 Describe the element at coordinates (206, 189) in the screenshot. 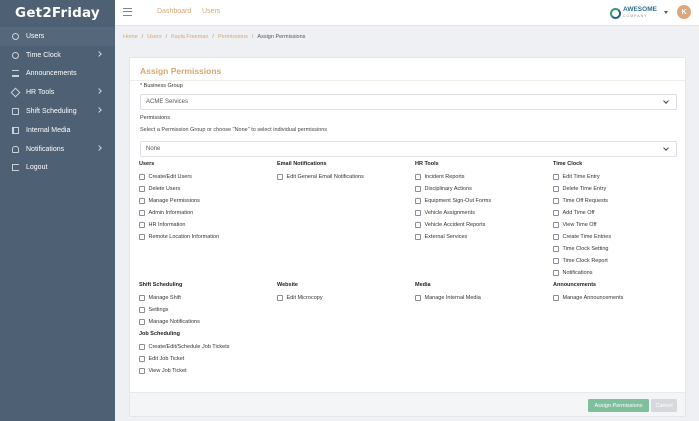

I see `permission-checkbox: Delete Users` at that location.